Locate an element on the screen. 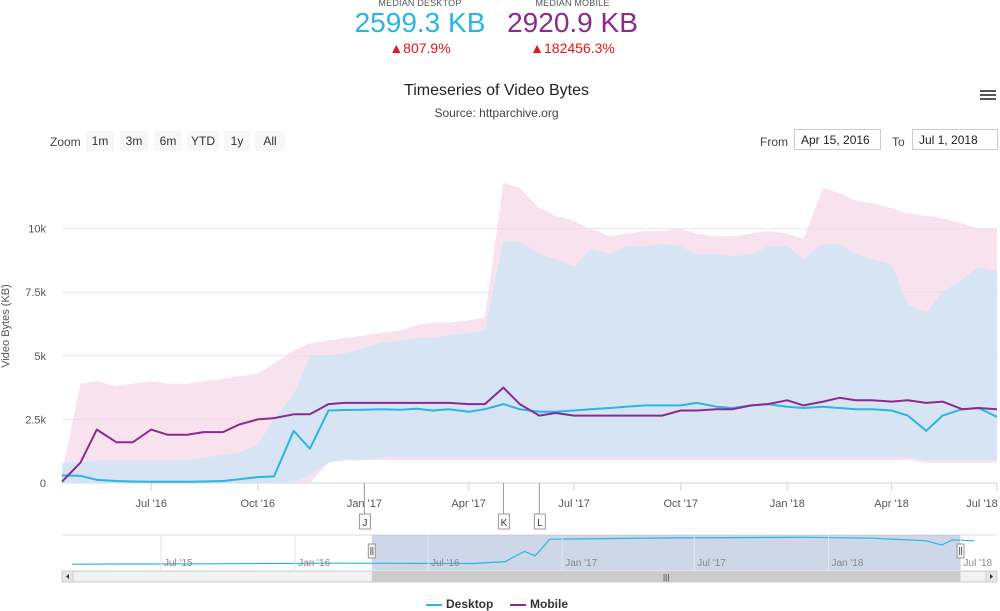  y-axis-ticks: 0 2.5k 5k 7.5k 10k is located at coordinates (35, 357).